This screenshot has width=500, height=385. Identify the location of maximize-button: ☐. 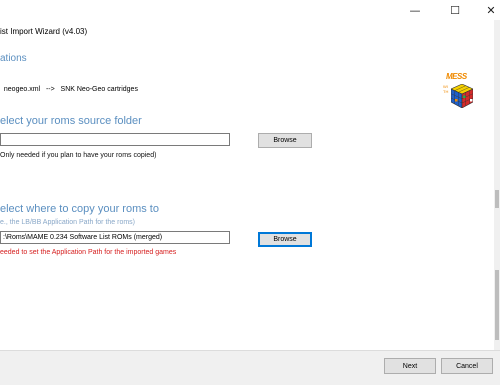
(455, 10).